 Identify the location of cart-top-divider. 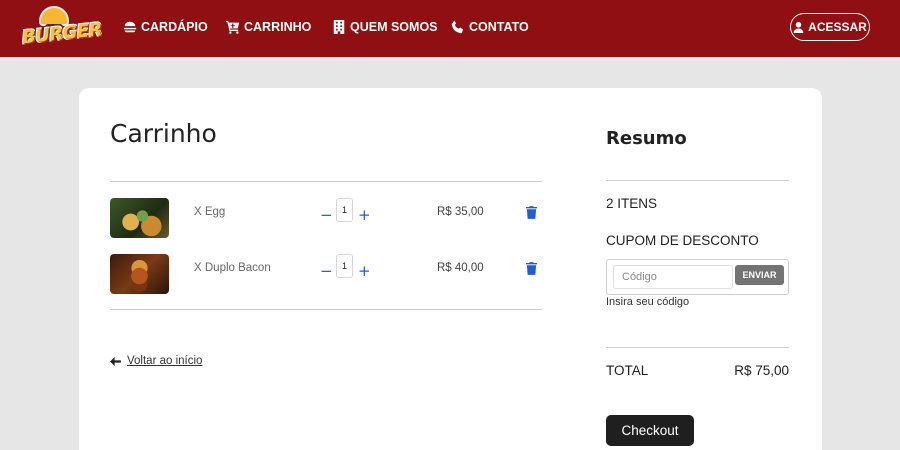
(326, 181).